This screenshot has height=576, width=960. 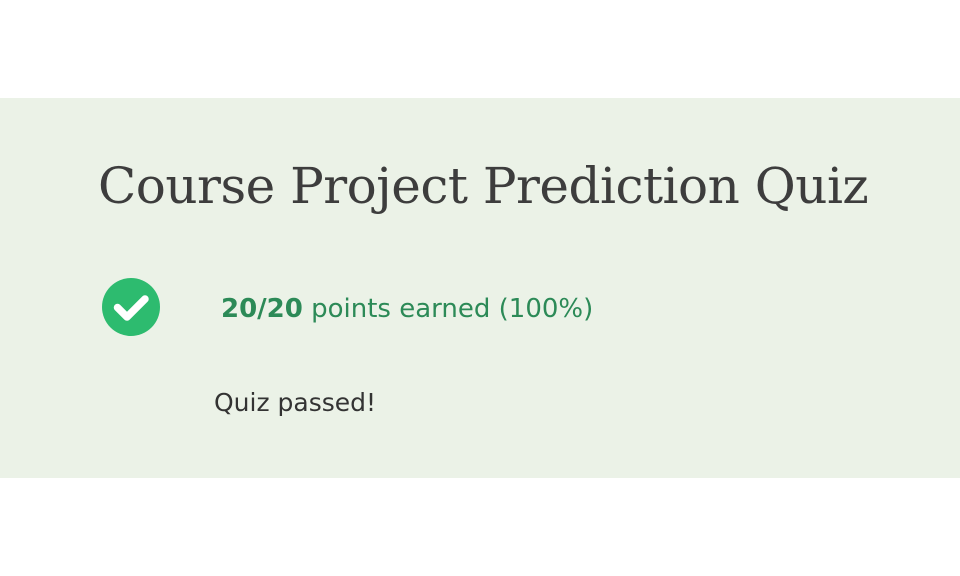 I want to click on points-earned-label: points earned (100%), so click(x=452, y=309).